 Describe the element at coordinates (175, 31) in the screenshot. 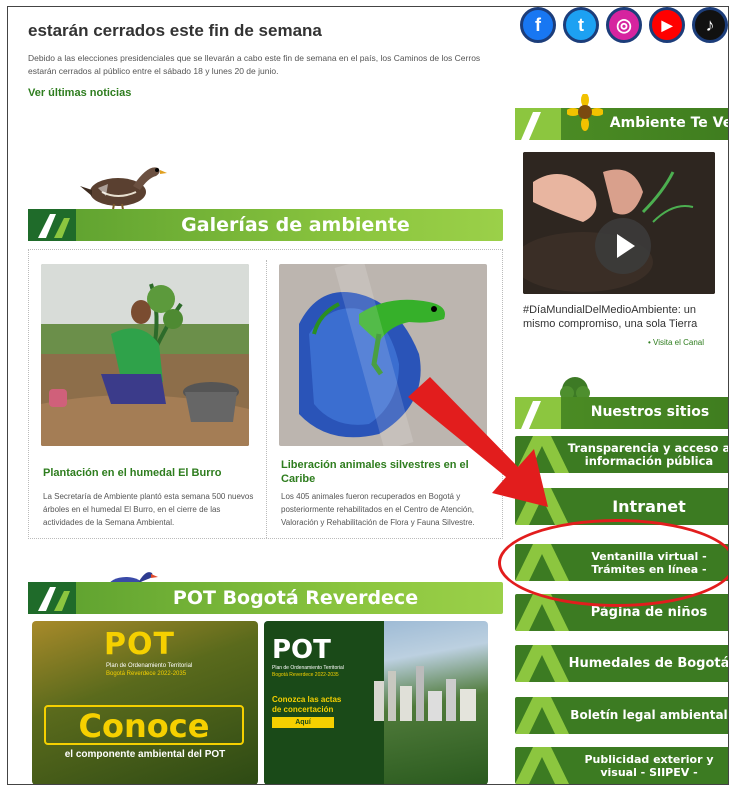

I see `news-title: estarán cerrados este fin de semana` at that location.